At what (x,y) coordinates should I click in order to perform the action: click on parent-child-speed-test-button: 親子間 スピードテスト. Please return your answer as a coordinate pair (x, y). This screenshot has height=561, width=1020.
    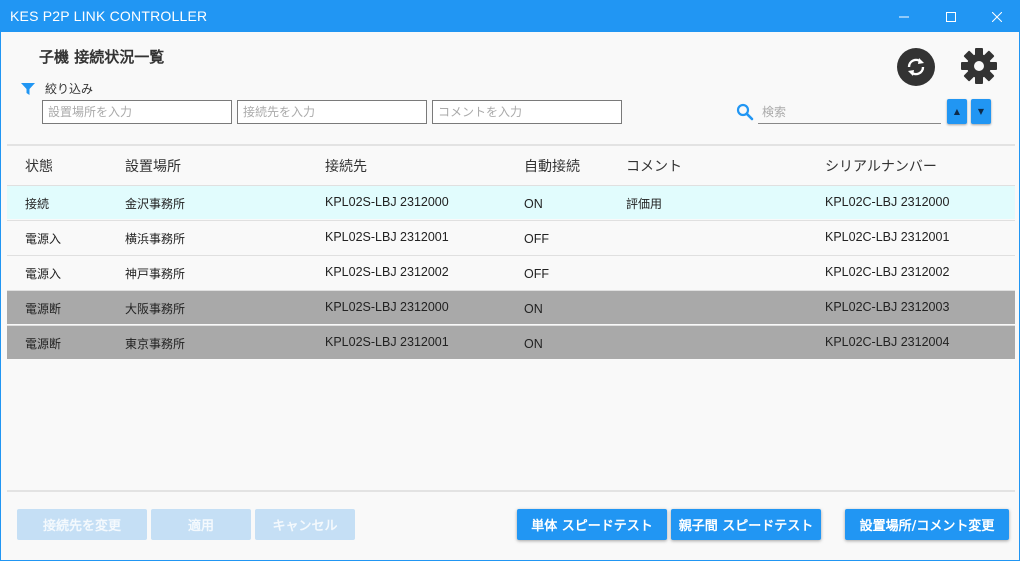
    Looking at the image, I should click on (746, 524).